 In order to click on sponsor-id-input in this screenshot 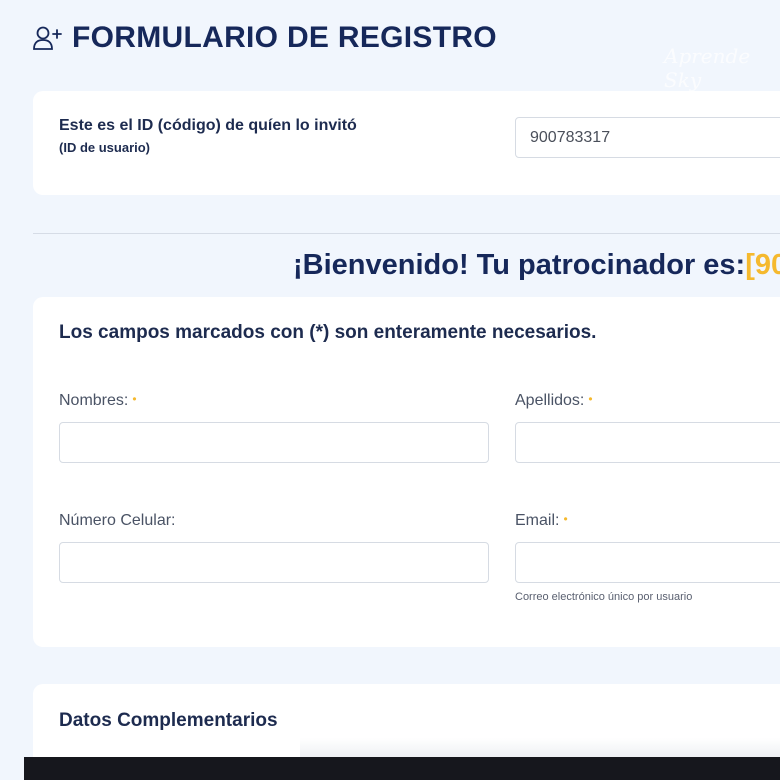, I will do `click(647, 137)`.